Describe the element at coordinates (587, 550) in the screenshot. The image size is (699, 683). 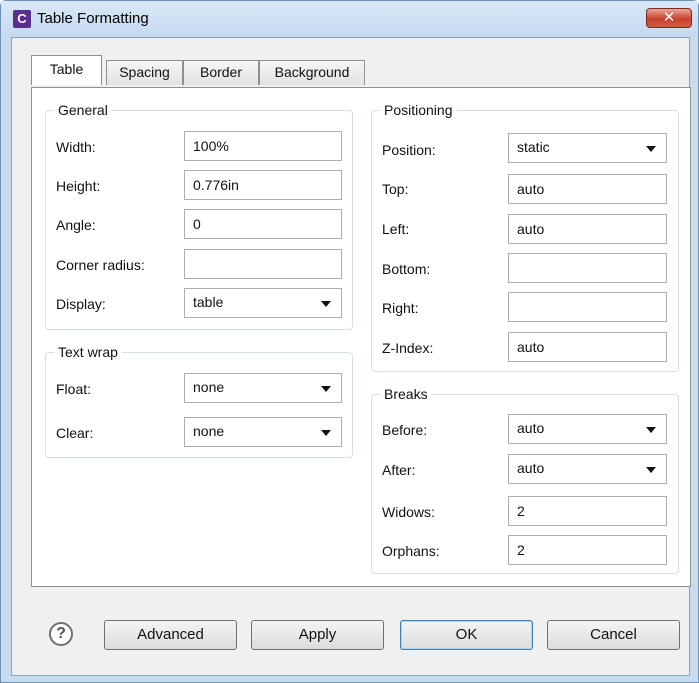
I see `orphans-field: 2` at that location.